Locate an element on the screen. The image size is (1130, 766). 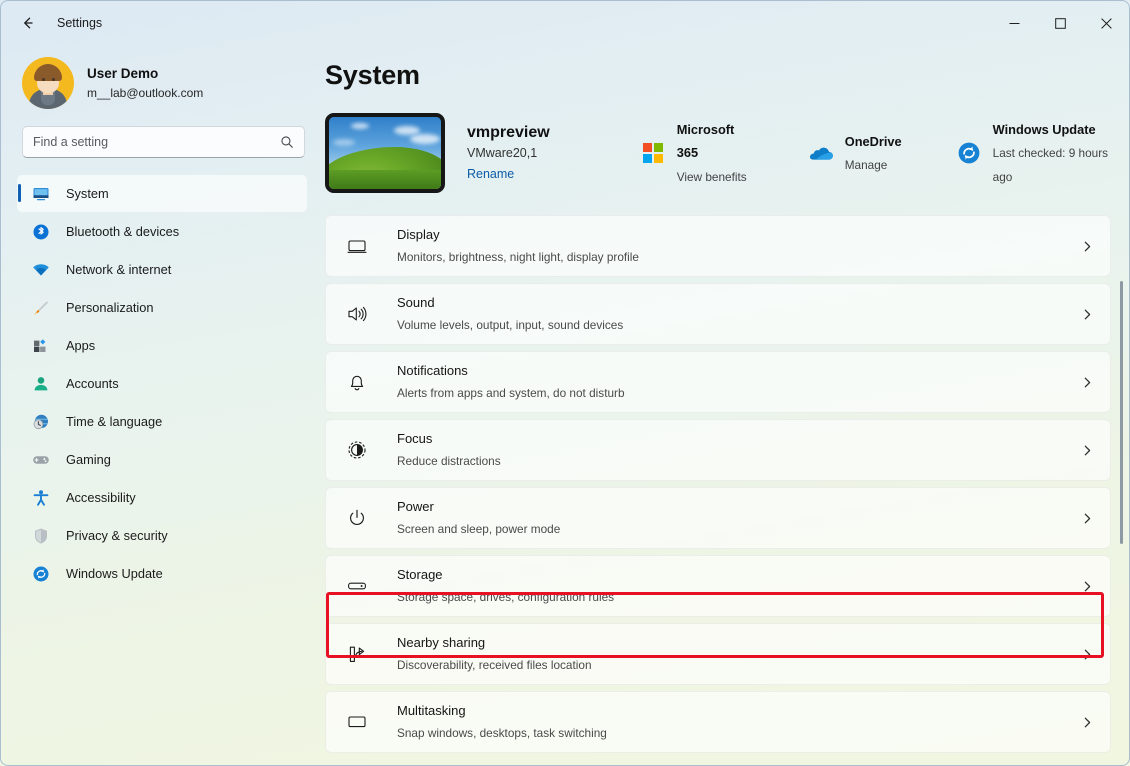
bluetooth-icon is located at coordinates (41, 232).